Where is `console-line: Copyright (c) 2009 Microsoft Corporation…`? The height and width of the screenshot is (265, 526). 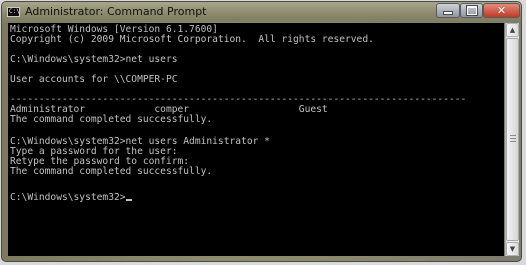
console-line: Copyright (c) 2009 Microsoft Corporation… is located at coordinates (192, 39).